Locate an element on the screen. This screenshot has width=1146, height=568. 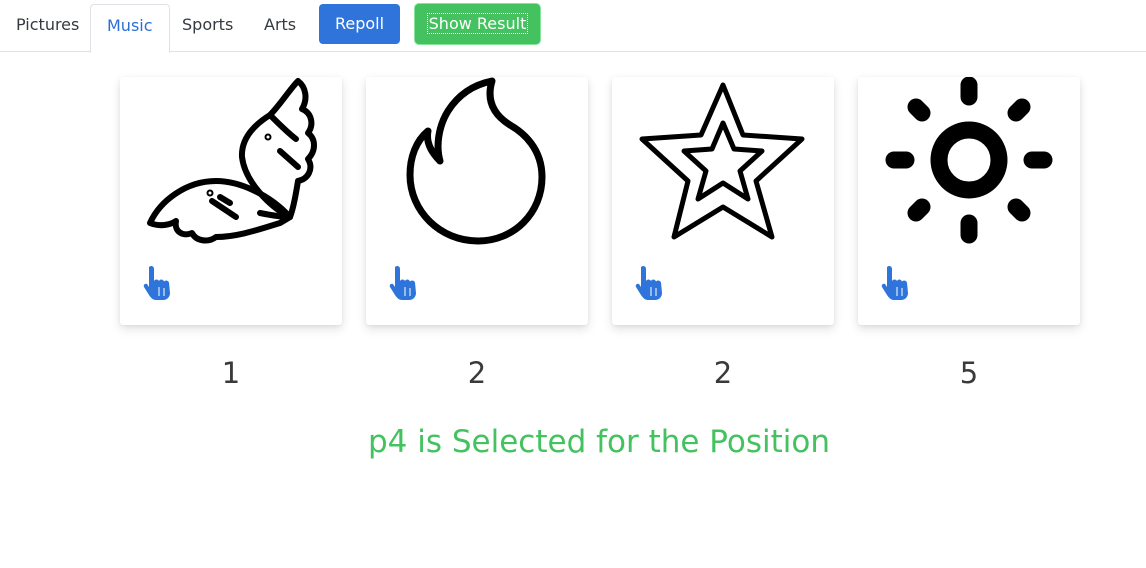
show-result-button: Show Result is located at coordinates (477, 24).